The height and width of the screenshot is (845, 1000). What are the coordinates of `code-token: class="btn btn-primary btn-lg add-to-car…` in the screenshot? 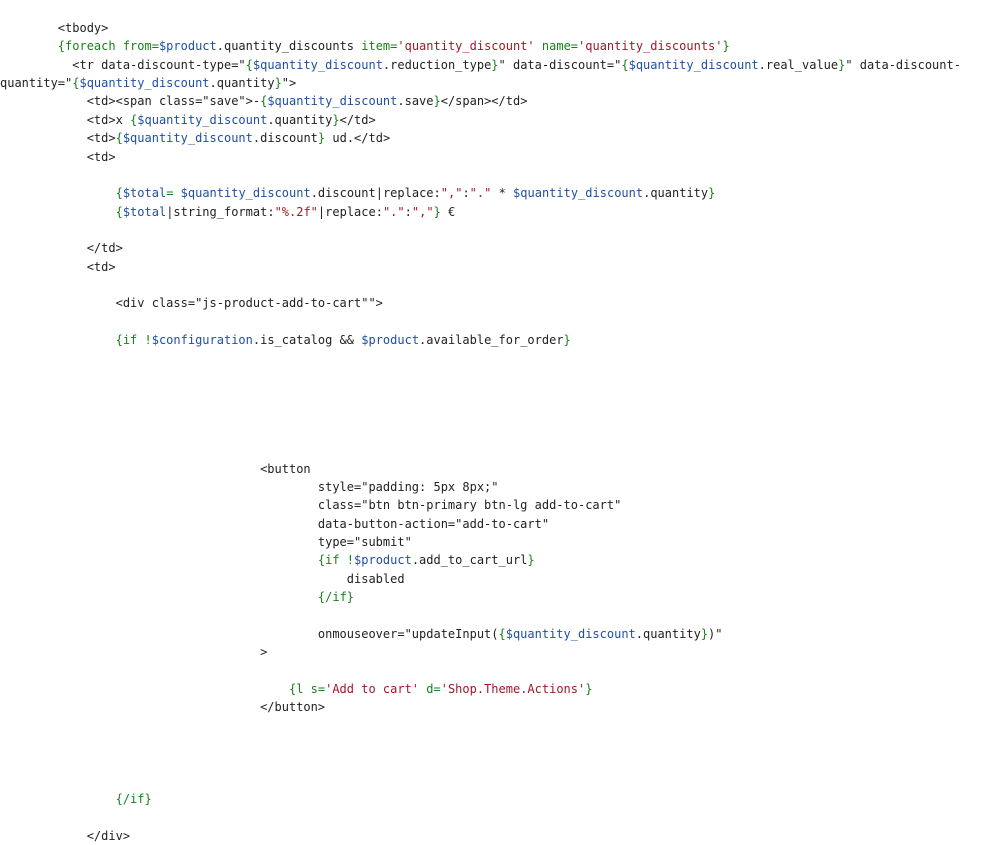 It's located at (311, 505).